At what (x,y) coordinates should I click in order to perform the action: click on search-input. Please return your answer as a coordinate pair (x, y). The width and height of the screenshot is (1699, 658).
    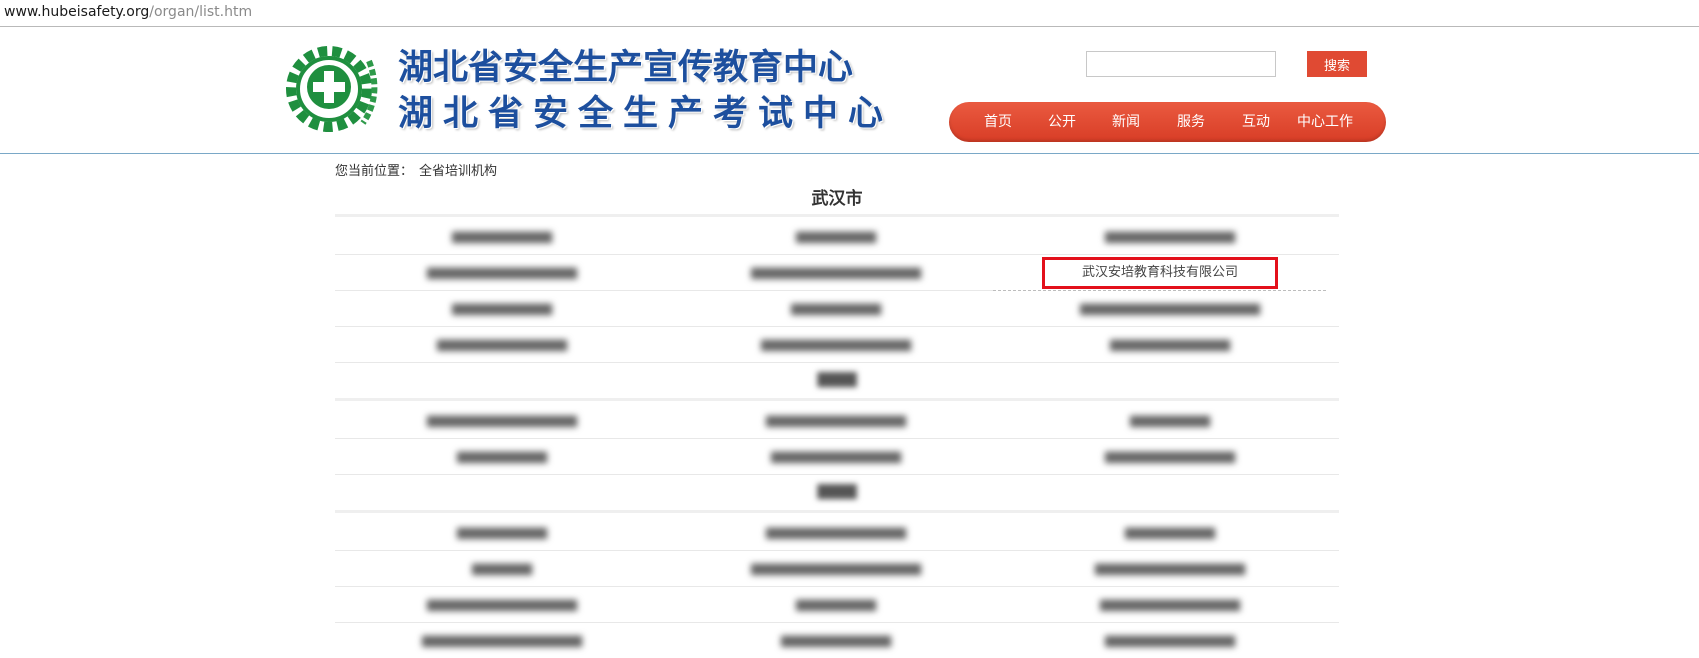
    Looking at the image, I should click on (1181, 64).